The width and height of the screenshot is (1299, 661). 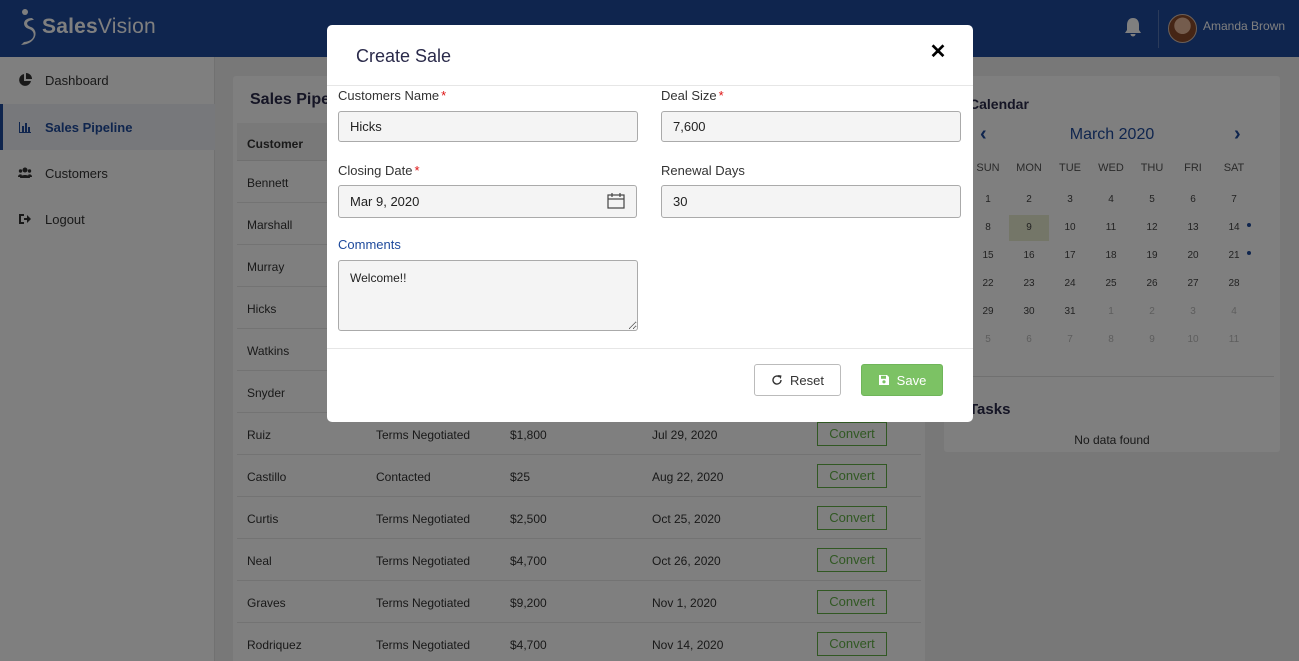 I want to click on refresh-icon, so click(x=777, y=380).